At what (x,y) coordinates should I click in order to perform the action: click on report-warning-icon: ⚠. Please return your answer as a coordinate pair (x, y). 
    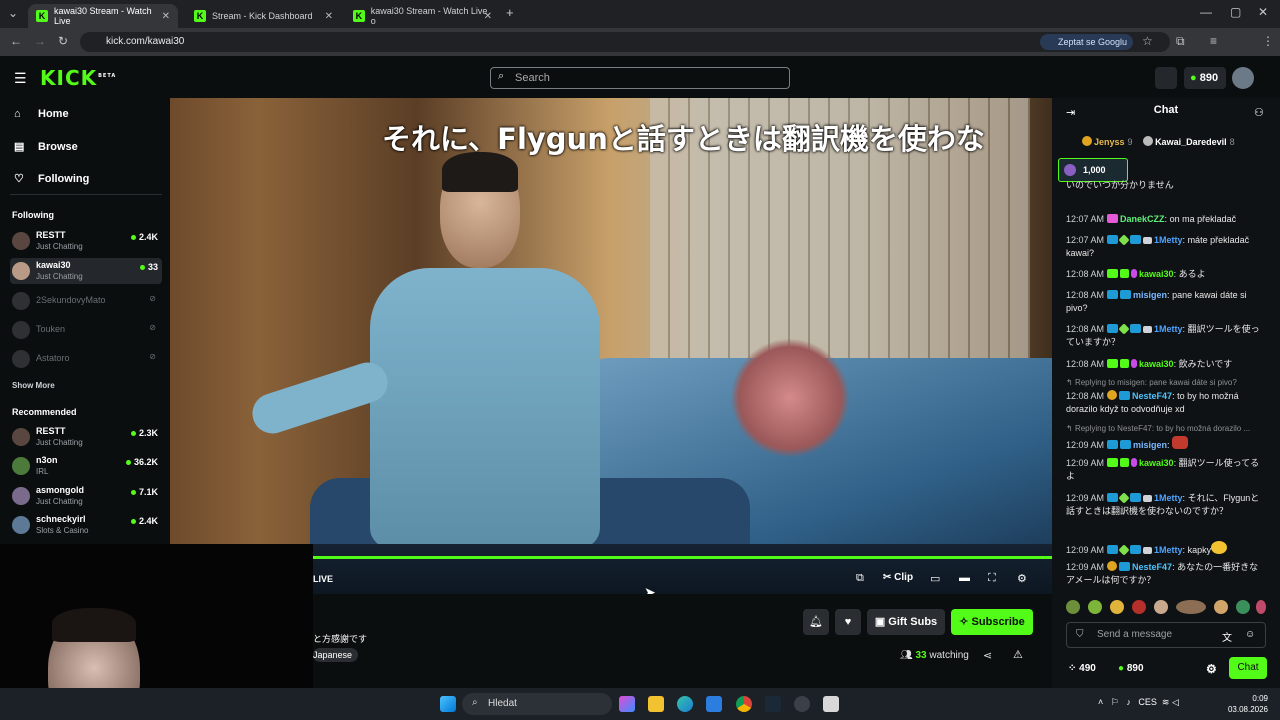
    Looking at the image, I should click on (1018, 654).